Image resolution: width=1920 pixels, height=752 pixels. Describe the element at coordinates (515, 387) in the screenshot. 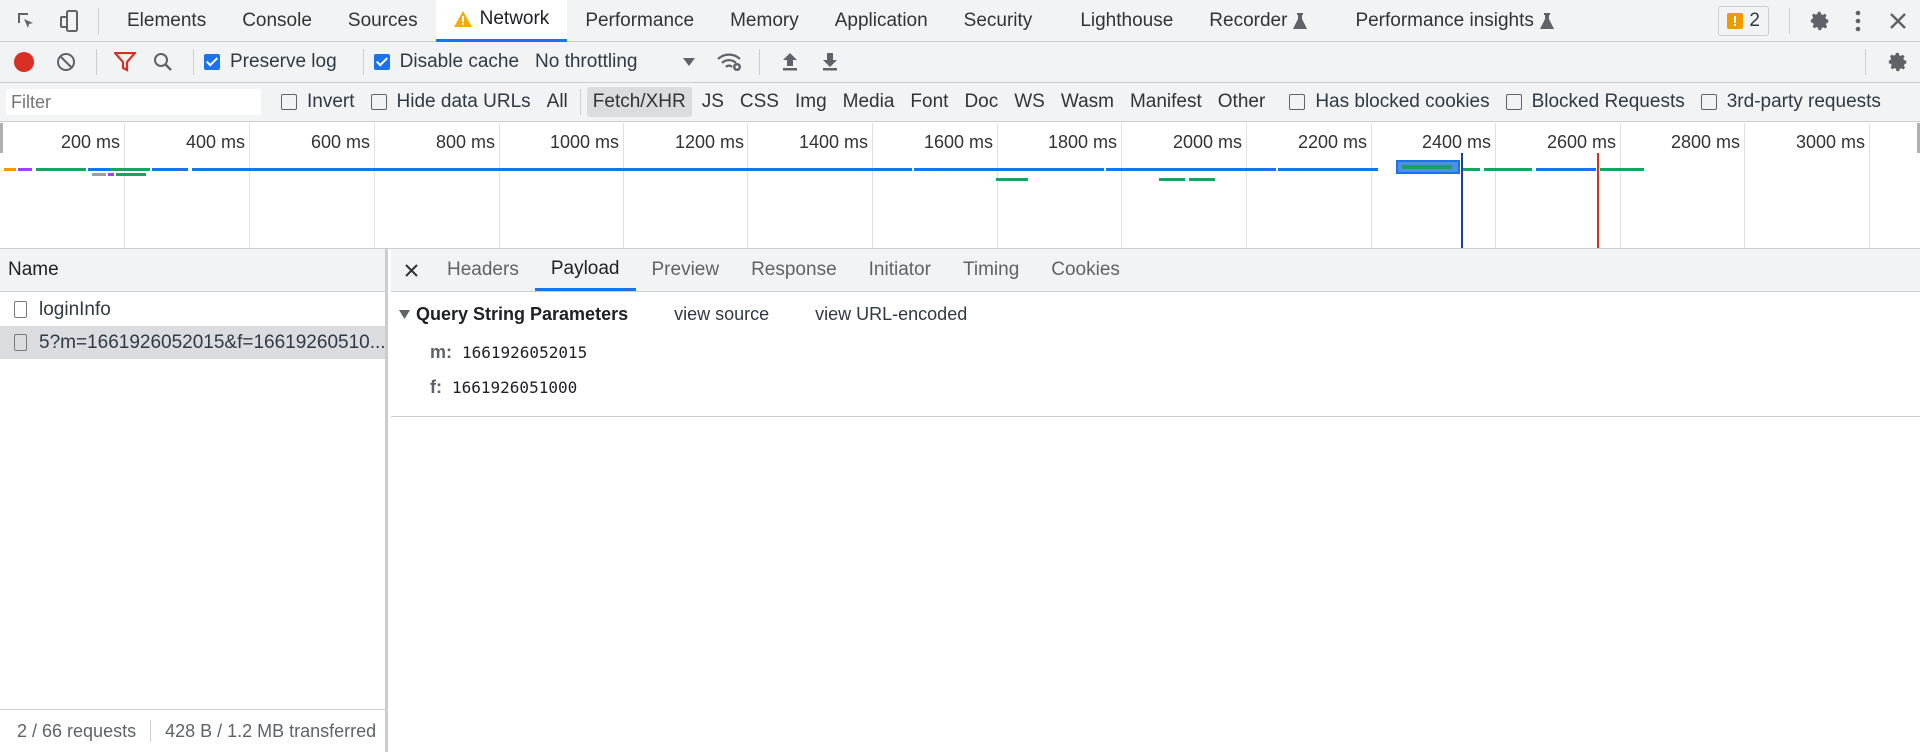

I see `param-value: 1661926051000` at that location.